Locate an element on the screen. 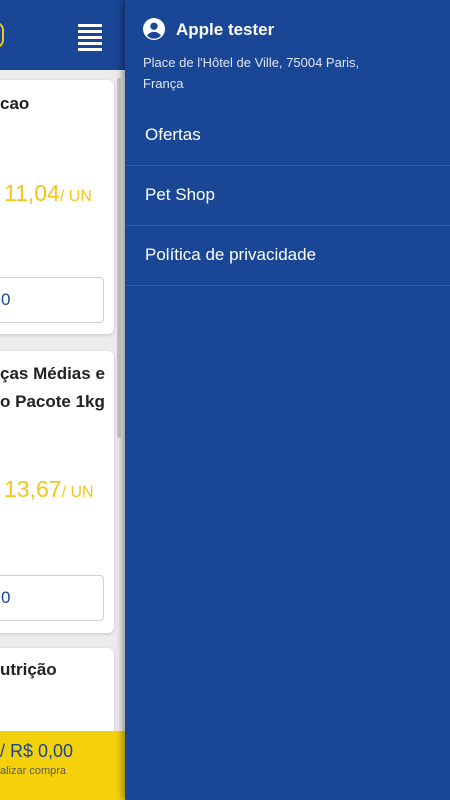 Image resolution: width=450 pixels, height=800 pixels. product-title: cao is located at coordinates (14, 104).